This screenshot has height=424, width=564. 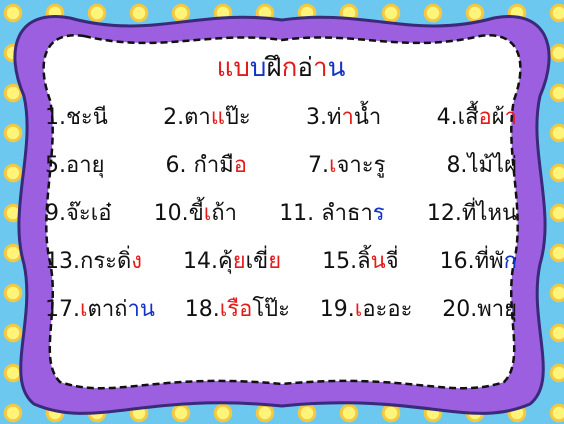 I want to click on word-segment: พั, so click(x=496, y=261).